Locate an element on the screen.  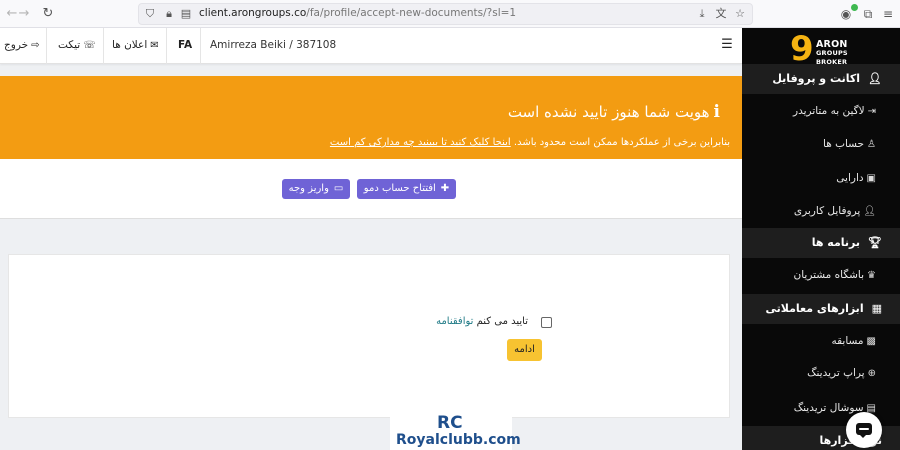
hamburger-menu-icon: ☰ is located at coordinates (727, 45).